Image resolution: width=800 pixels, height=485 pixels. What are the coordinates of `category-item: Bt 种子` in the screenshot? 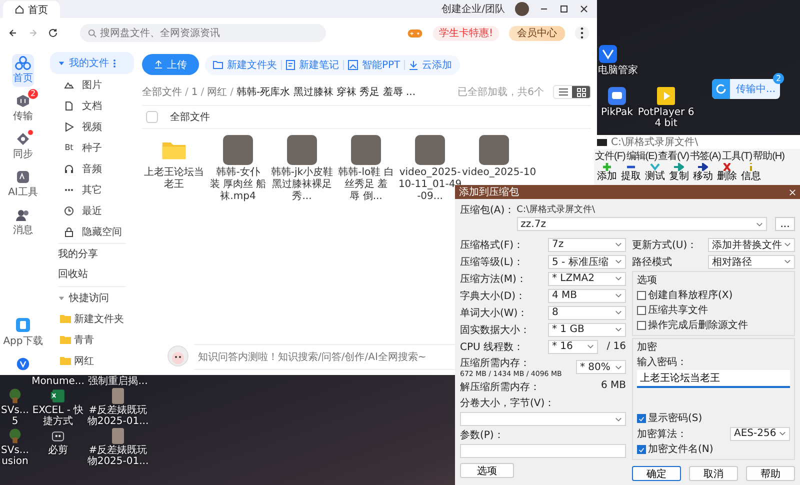 It's located at (92, 147).